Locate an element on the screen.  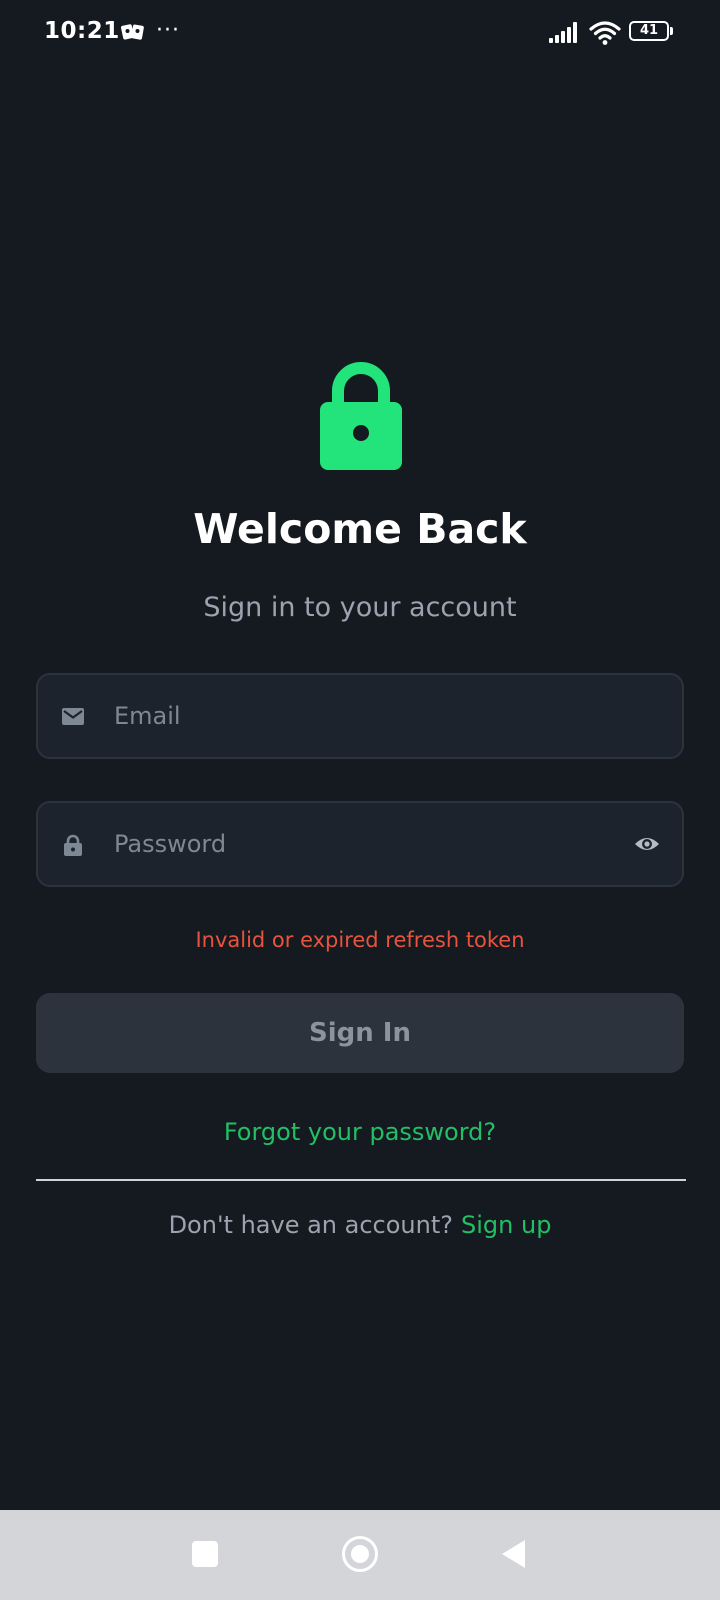
sign-in-button: Sign In is located at coordinates (360, 1033).